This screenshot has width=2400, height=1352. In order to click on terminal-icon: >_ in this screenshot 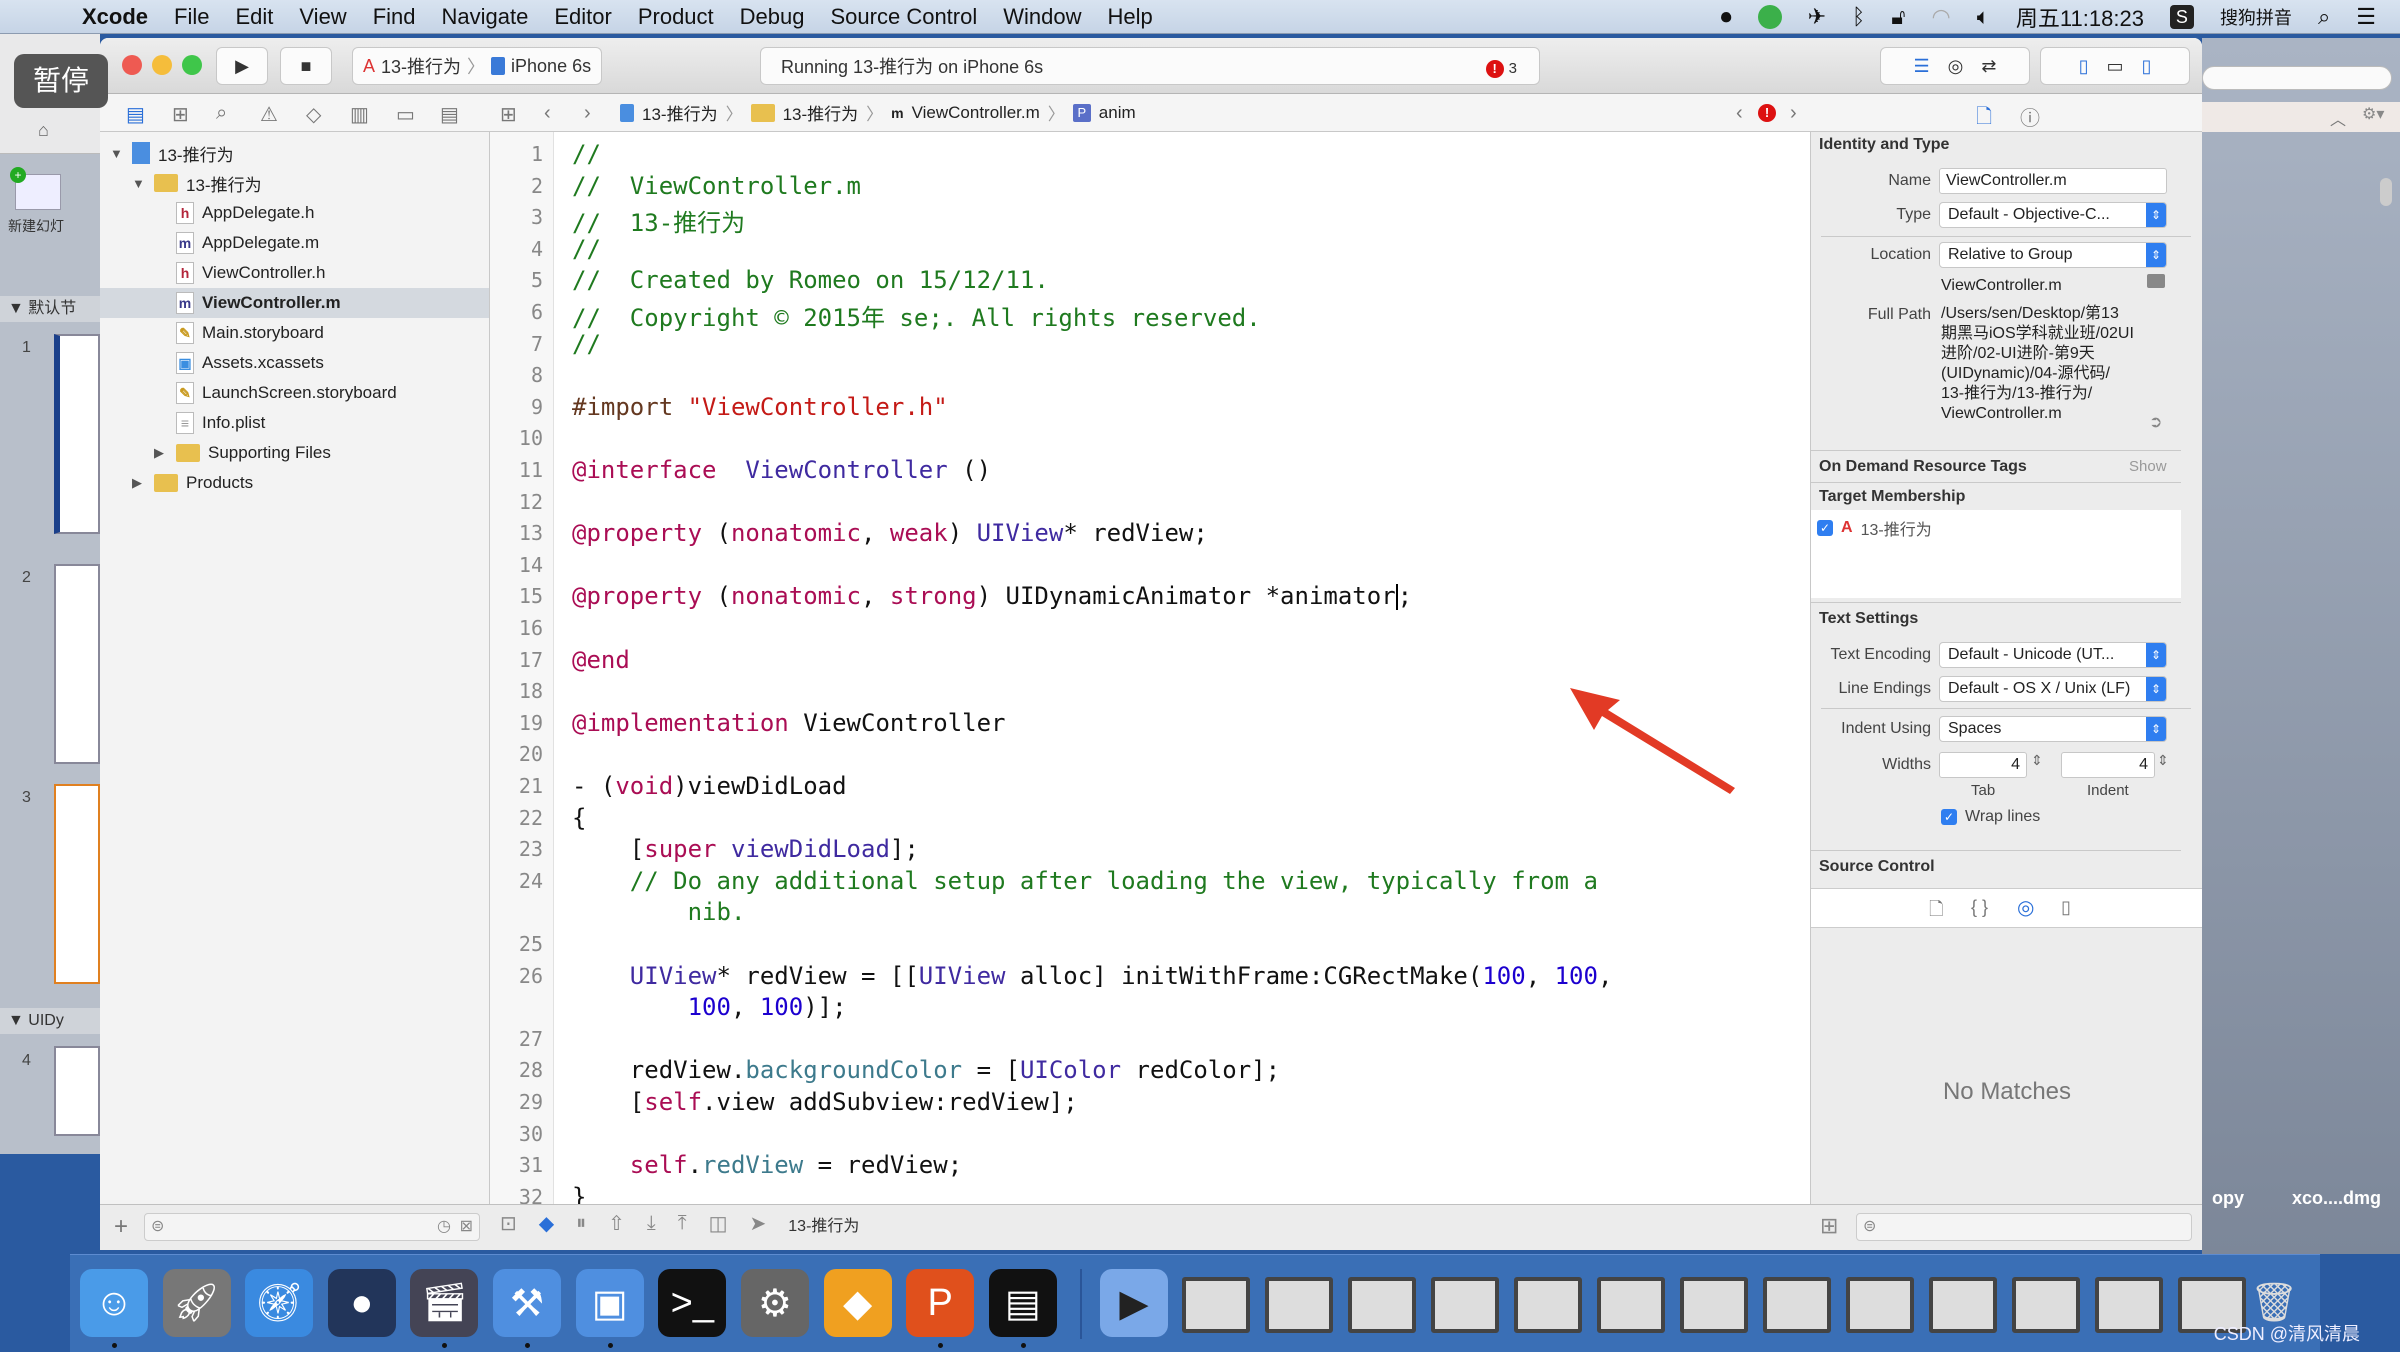, I will do `click(692, 1303)`.